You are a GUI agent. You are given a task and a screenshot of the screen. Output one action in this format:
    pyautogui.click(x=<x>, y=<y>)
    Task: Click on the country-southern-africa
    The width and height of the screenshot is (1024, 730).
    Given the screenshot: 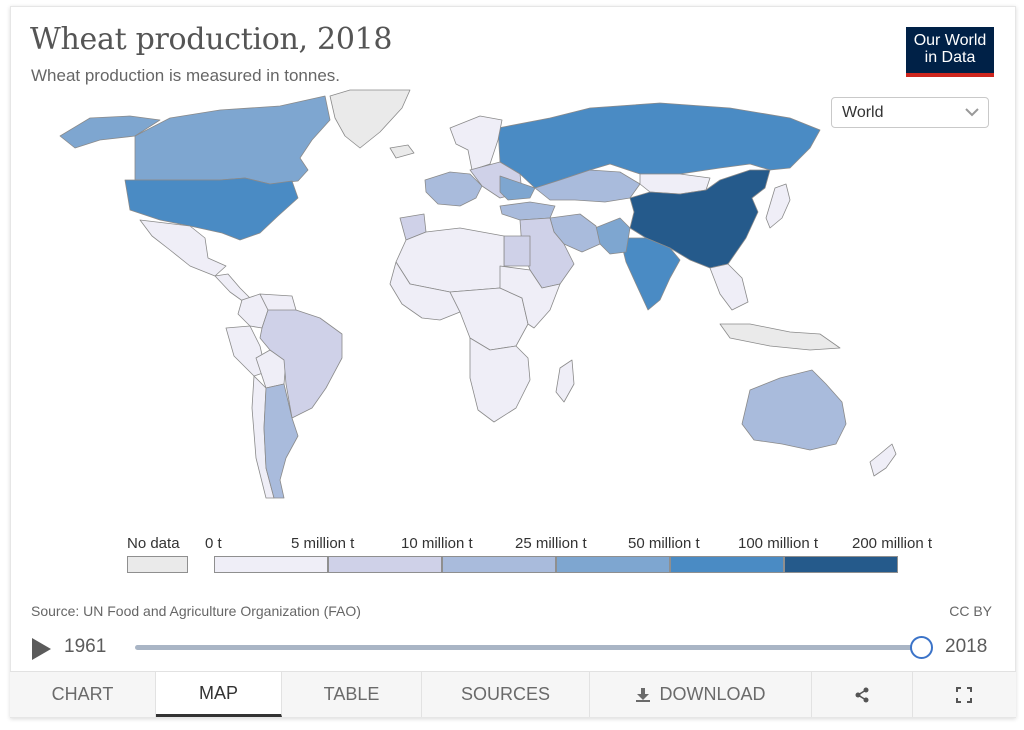 What is the action you would take?
    pyautogui.click(x=500, y=380)
    